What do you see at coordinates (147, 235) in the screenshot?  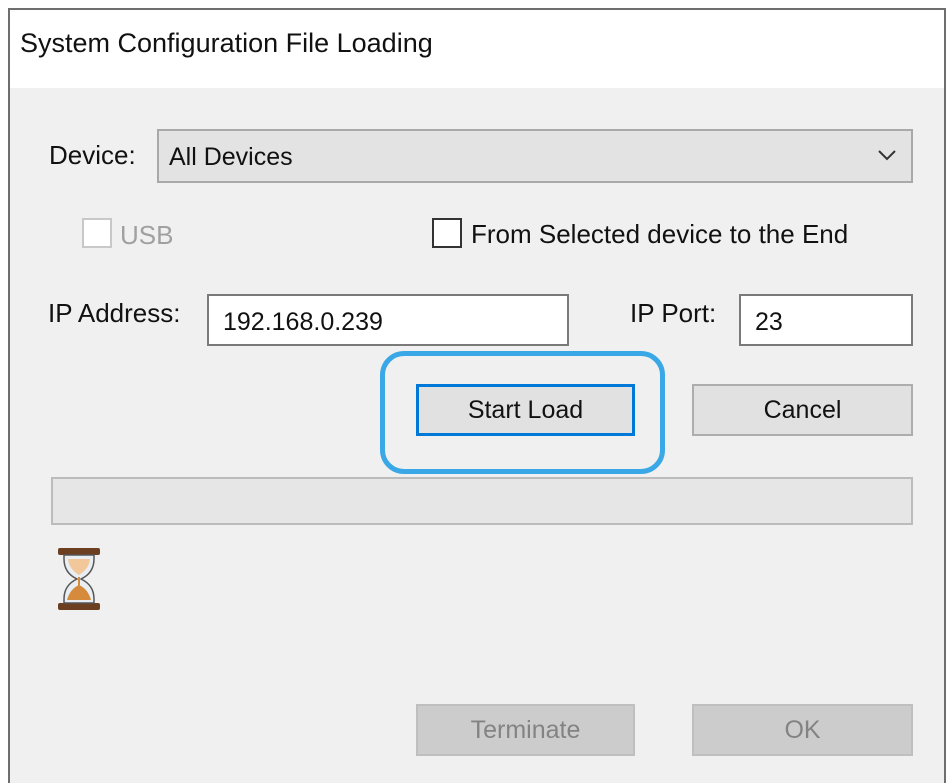 I see `usb-label: USB` at bounding box center [147, 235].